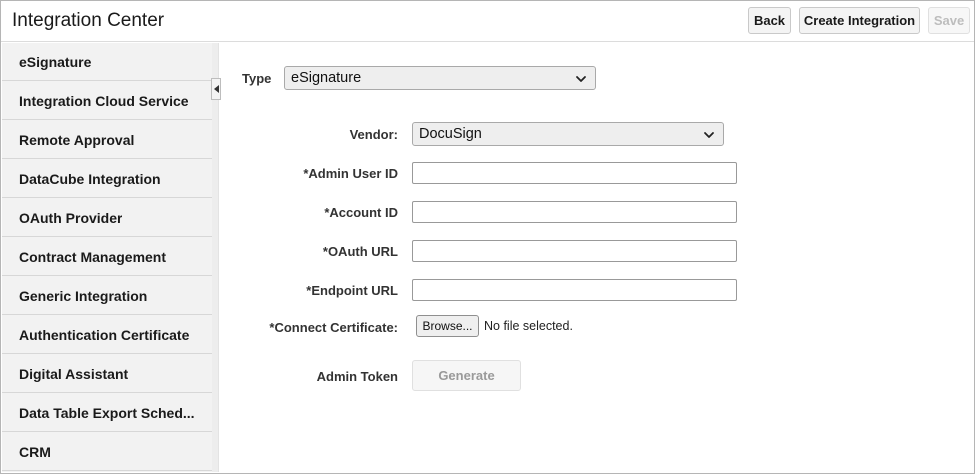 This screenshot has height=474, width=975. Describe the element at coordinates (90, 178) in the screenshot. I see `sidebar-item-label: DataCube Integration` at that location.